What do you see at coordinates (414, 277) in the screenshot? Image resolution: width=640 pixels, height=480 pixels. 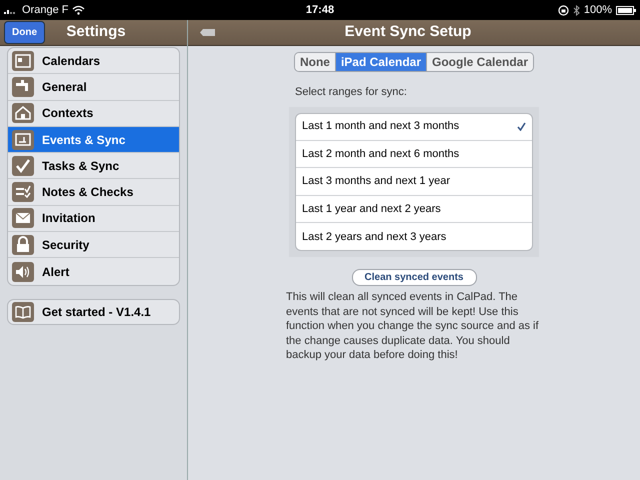 I see `clean-synced-events-button: Clean synced events` at bounding box center [414, 277].